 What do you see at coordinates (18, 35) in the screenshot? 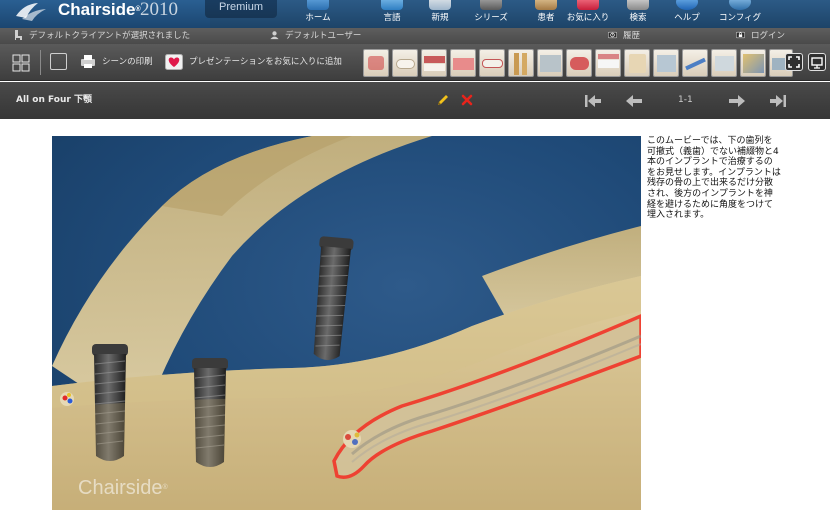
I see `chair-icon` at bounding box center [18, 35].